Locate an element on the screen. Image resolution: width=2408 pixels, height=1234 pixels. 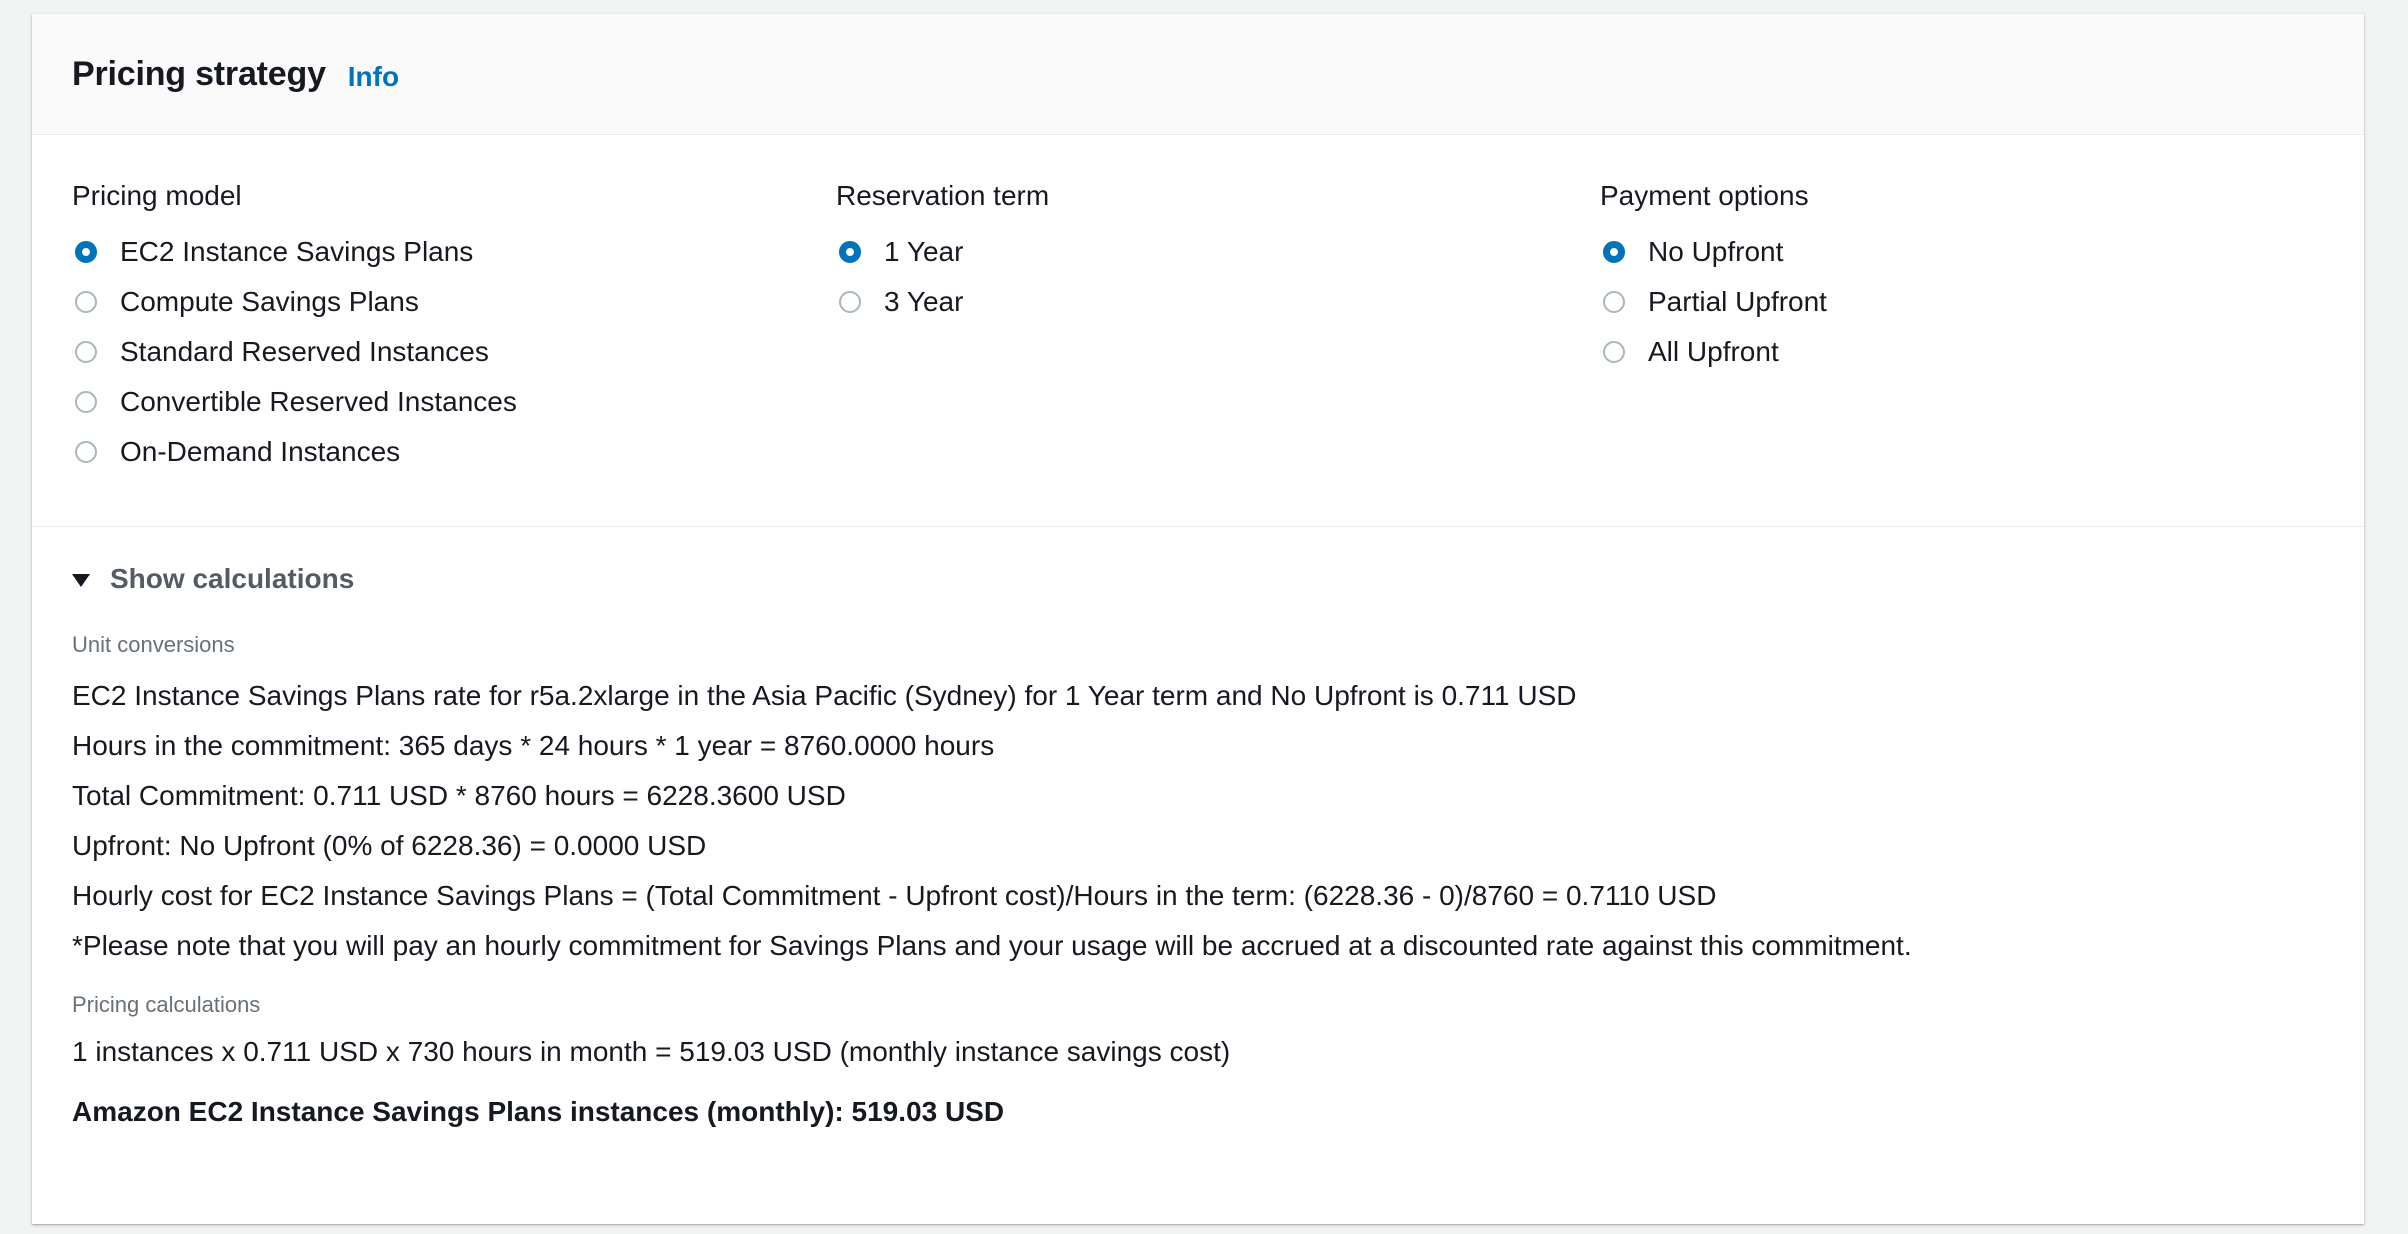
radio-label: Standard Reserved Instances is located at coordinates (304, 351).